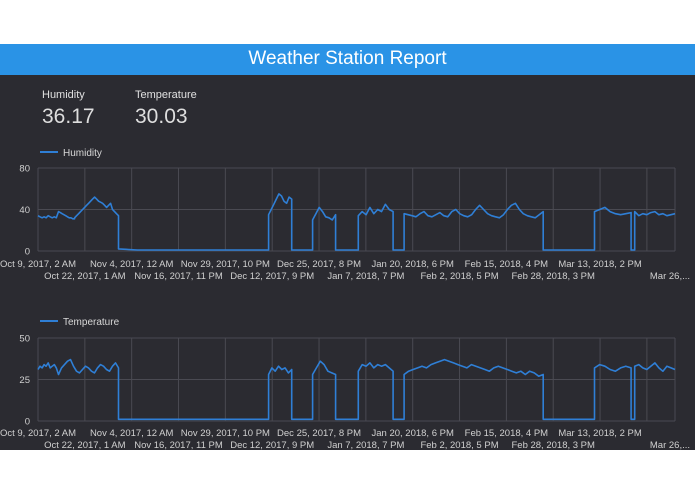 This screenshot has width=695, height=494. I want to click on temperature-y-tick-label: 25, so click(24, 380).